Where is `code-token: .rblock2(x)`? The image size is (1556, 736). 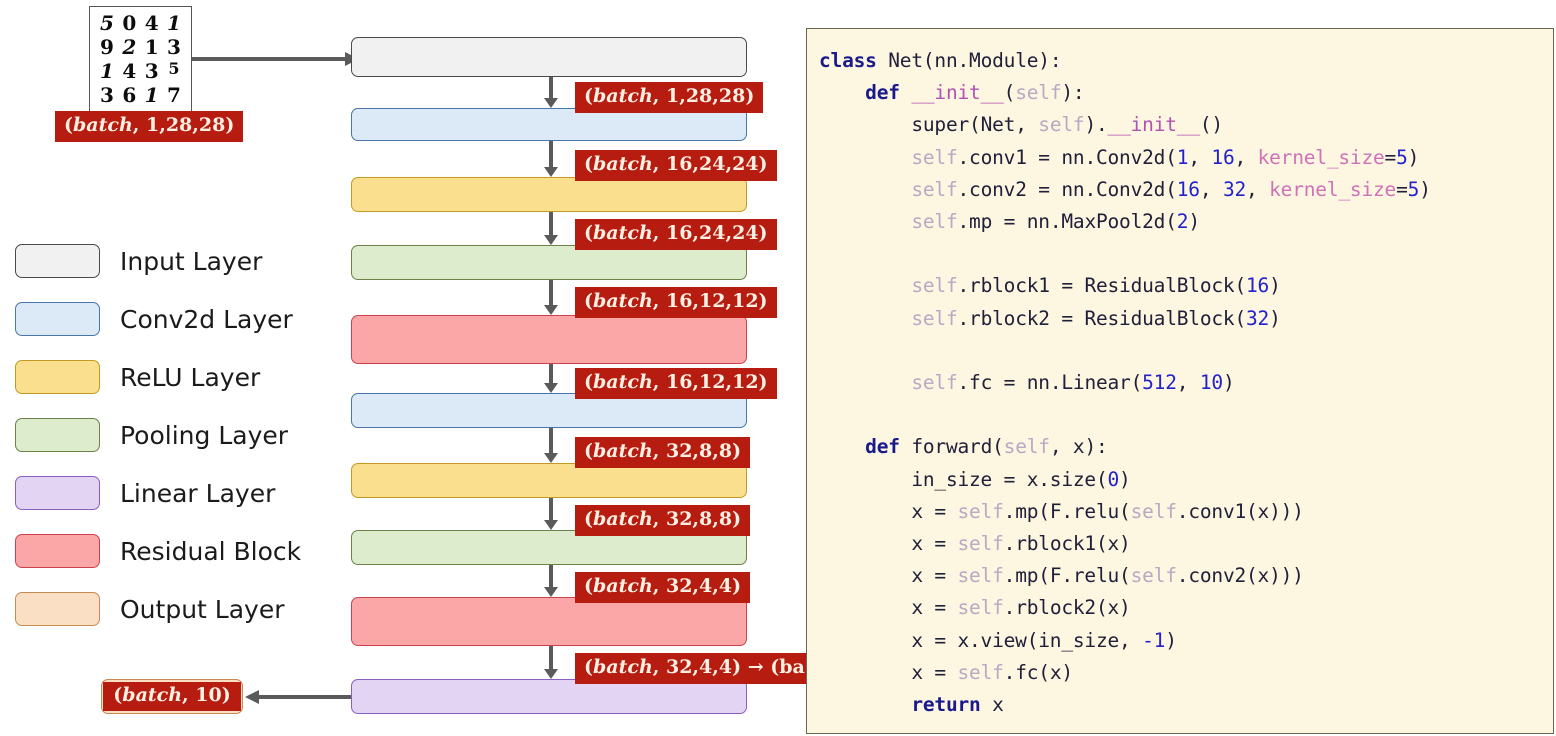
code-token: .rblock2(x) is located at coordinates (1067, 608).